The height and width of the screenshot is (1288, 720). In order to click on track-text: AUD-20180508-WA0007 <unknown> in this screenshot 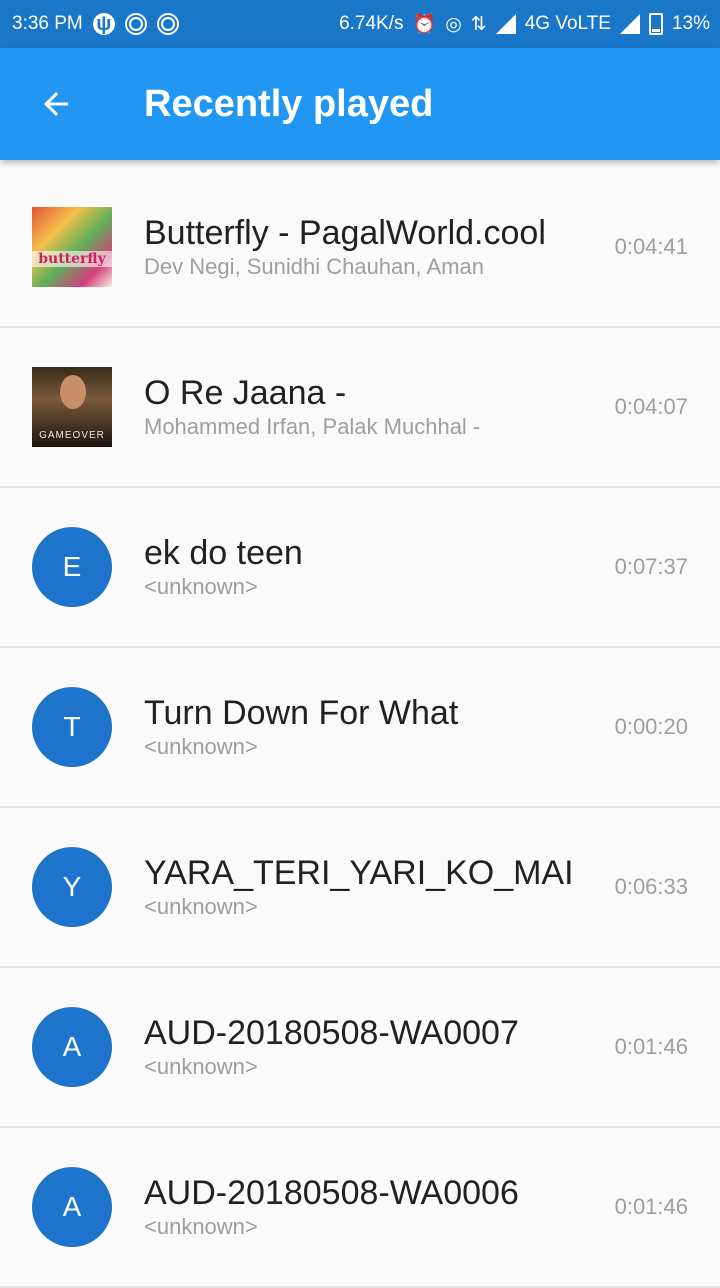, I will do `click(360, 1047)`.